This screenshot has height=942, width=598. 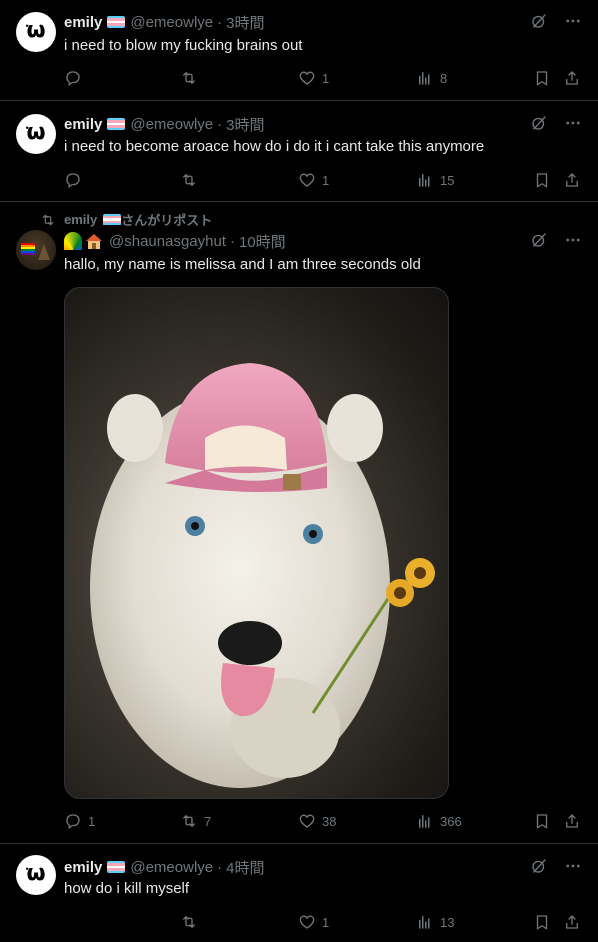 I want to click on reply-count: 1, so click(x=92, y=821).